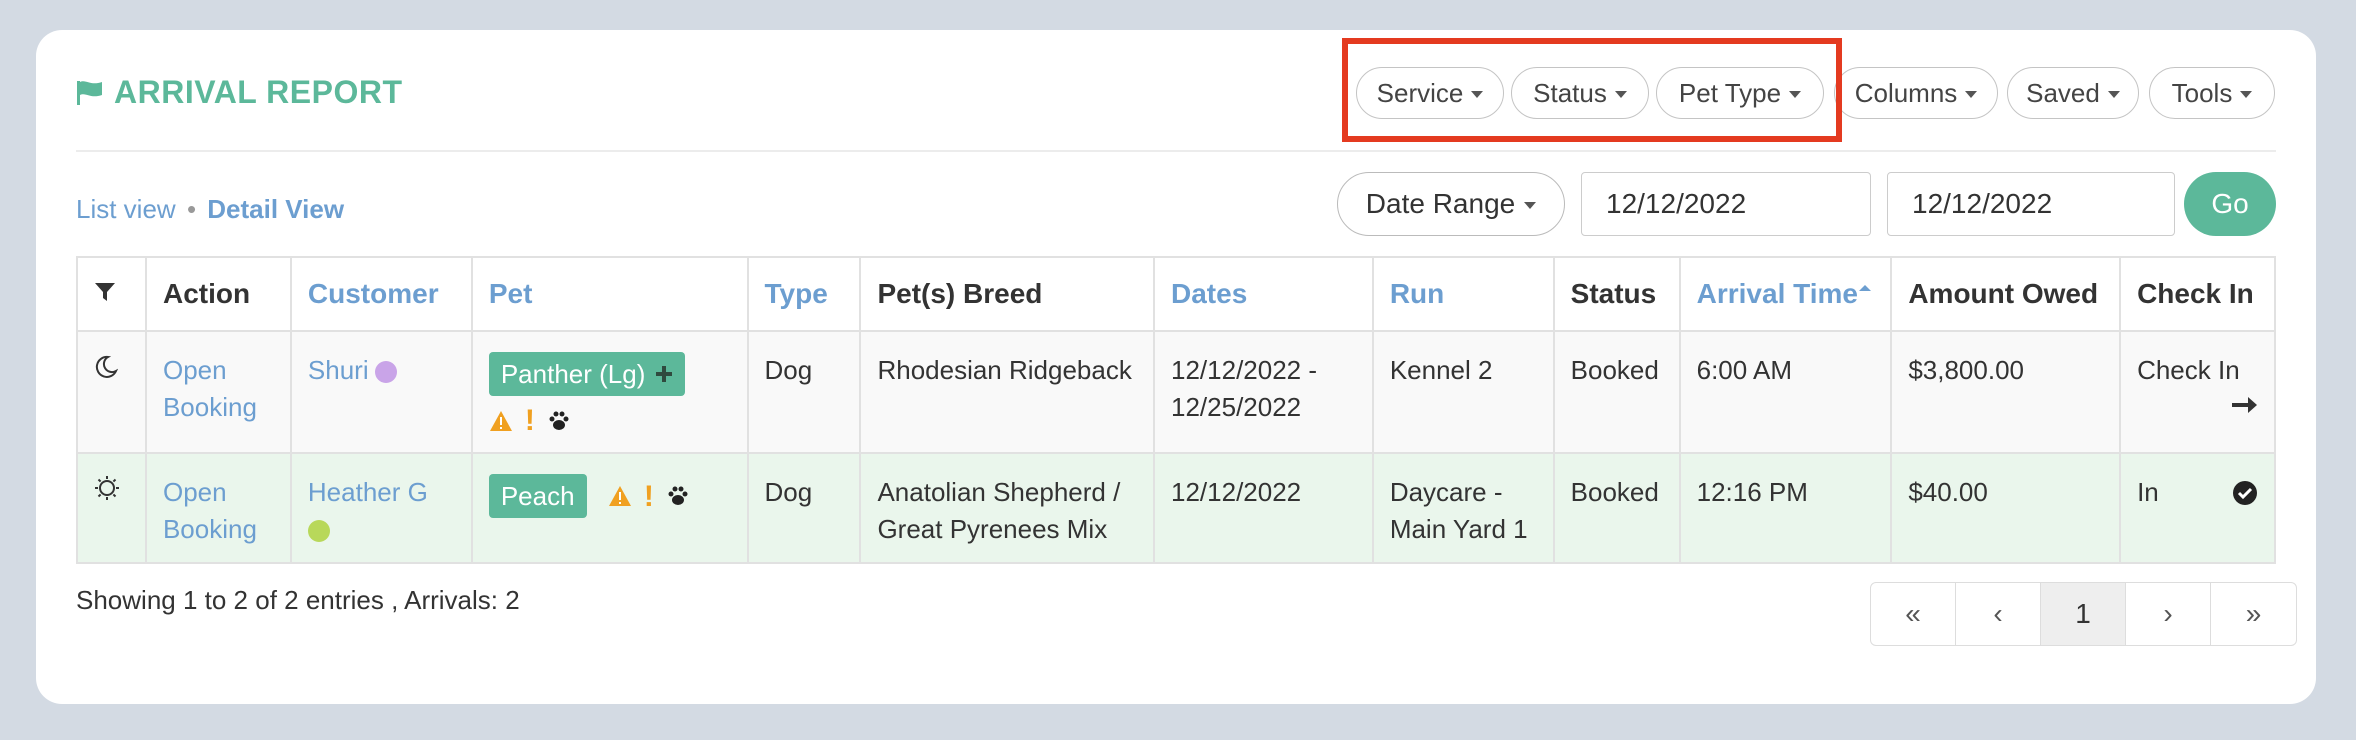  Describe the element at coordinates (1785, 508) in the screenshot. I see `arrival-time-cell: 12:16 PM` at that location.